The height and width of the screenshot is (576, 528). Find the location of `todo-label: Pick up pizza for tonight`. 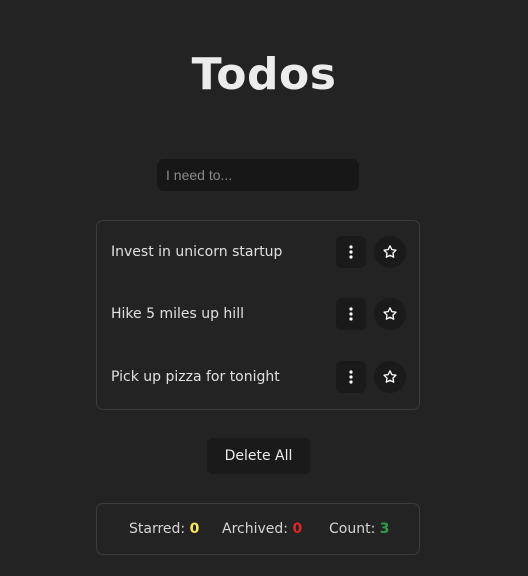

todo-label: Pick up pizza for tonight is located at coordinates (195, 377).